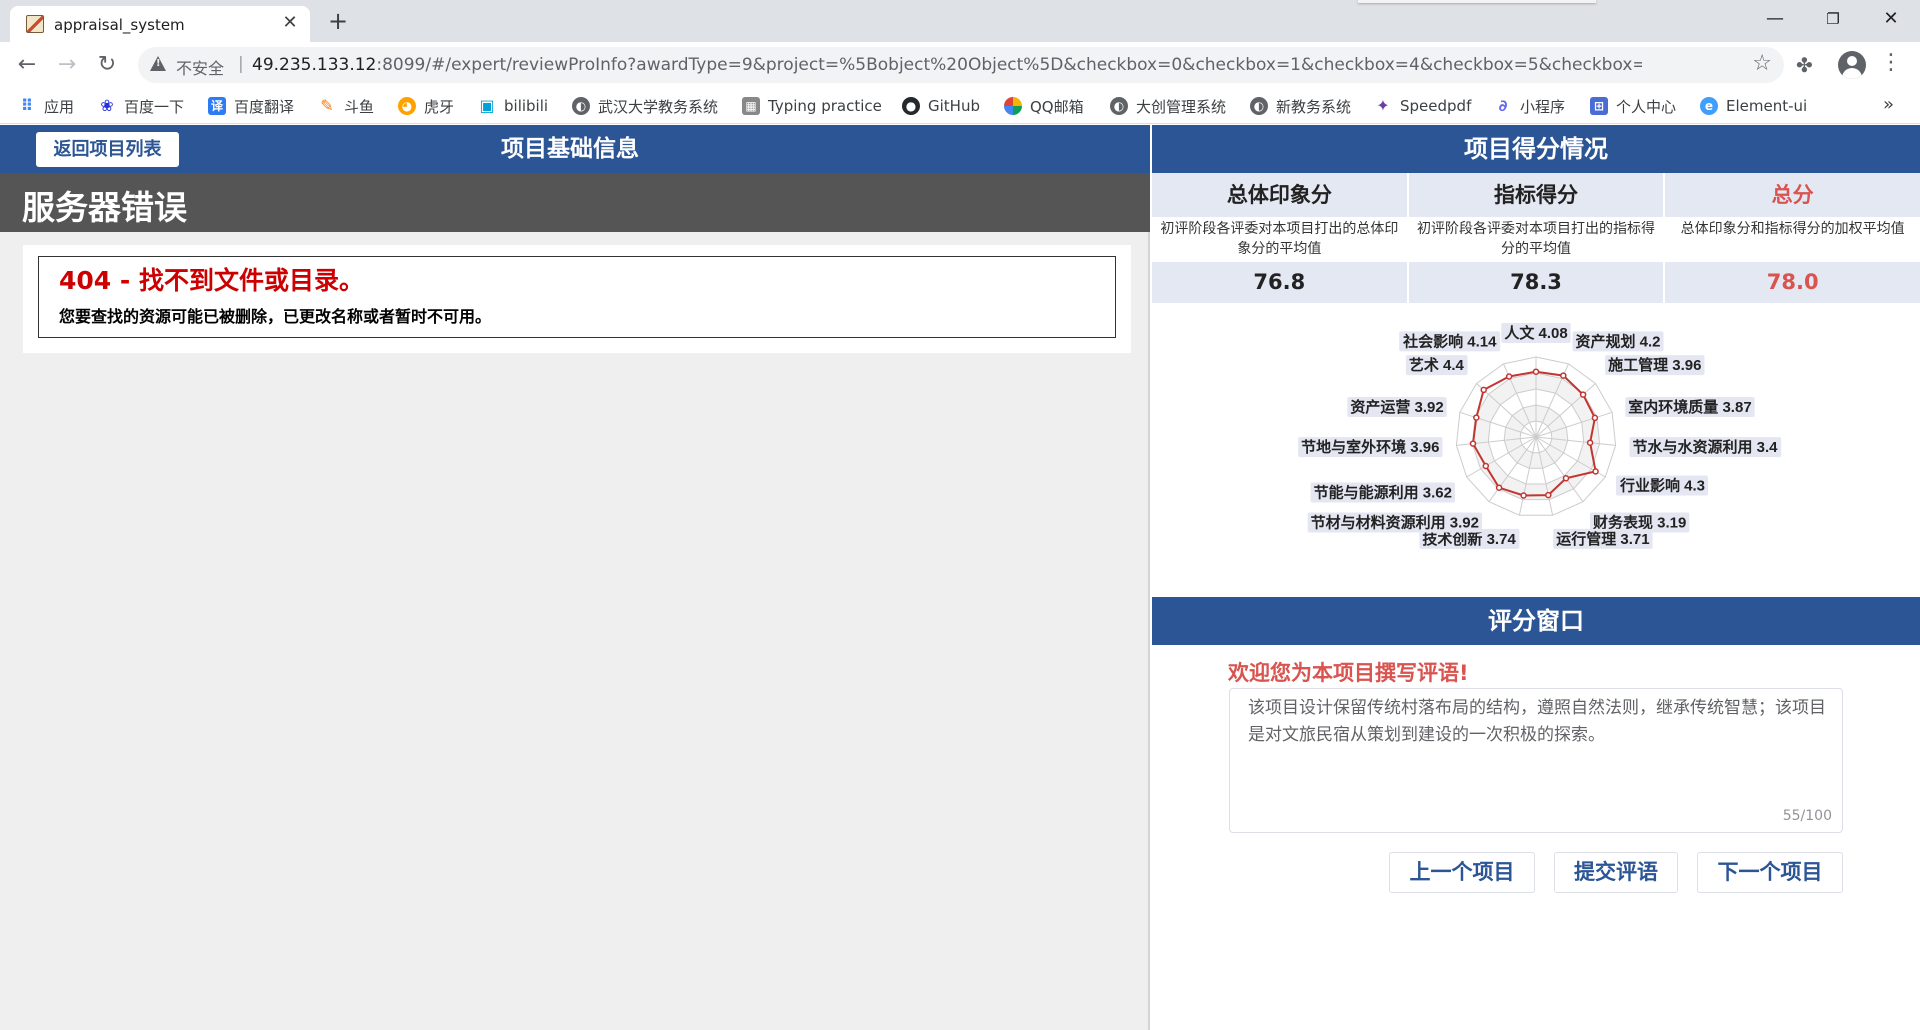 The width and height of the screenshot is (1920, 1030). What do you see at coordinates (27, 105) in the screenshot?
I see `apps-grid-icon: ⠿` at bounding box center [27, 105].